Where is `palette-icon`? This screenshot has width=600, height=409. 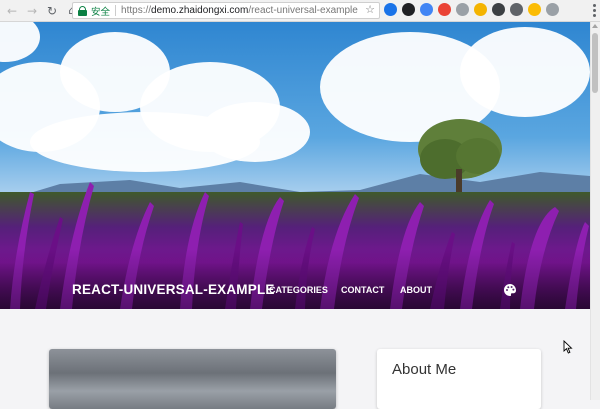 palette-icon is located at coordinates (510, 290).